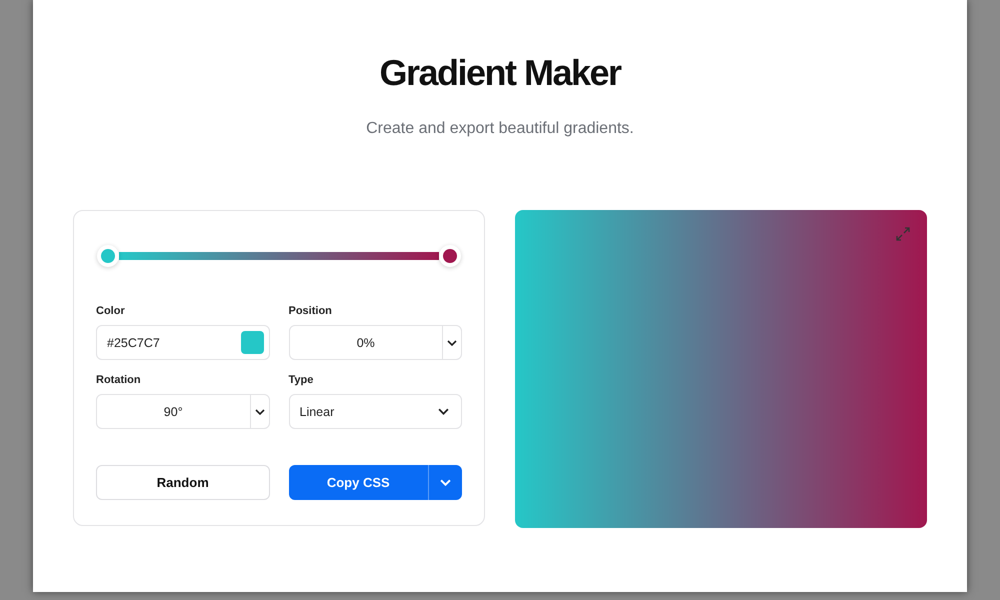 The height and width of the screenshot is (600, 1000). I want to click on random-button: Random, so click(183, 482).